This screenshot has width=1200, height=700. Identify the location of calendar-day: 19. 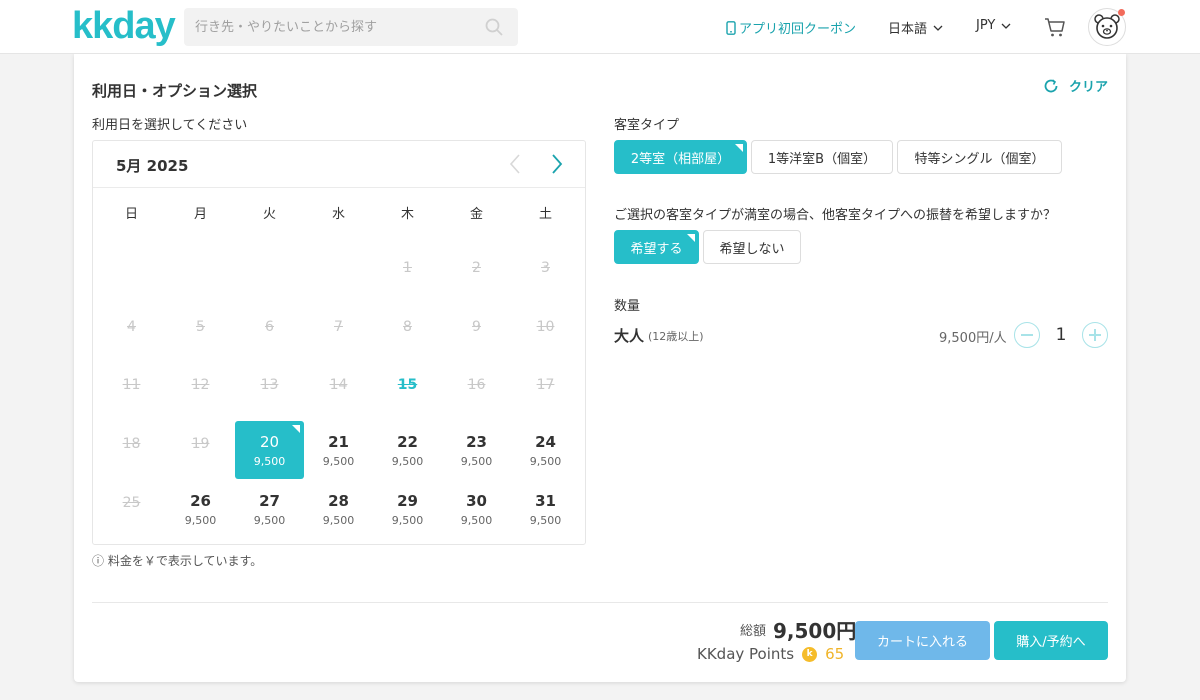
(200, 450).